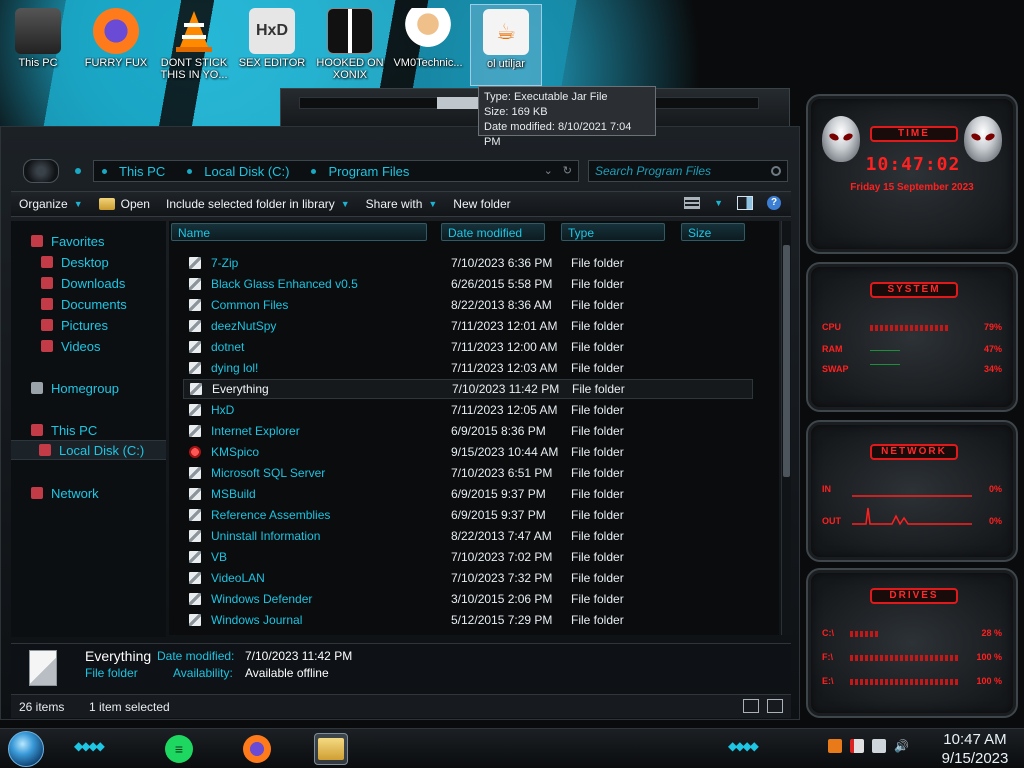 The image size is (1024, 768). What do you see at coordinates (47, 283) in the screenshot?
I see `downloads-icon` at bounding box center [47, 283].